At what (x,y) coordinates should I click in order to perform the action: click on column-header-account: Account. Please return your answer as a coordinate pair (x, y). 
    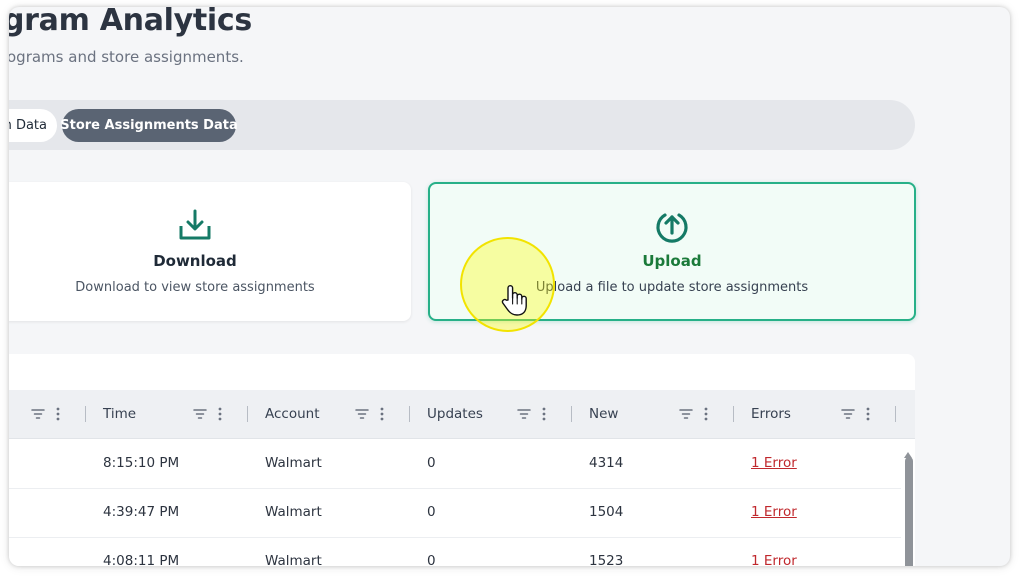
    Looking at the image, I should click on (292, 414).